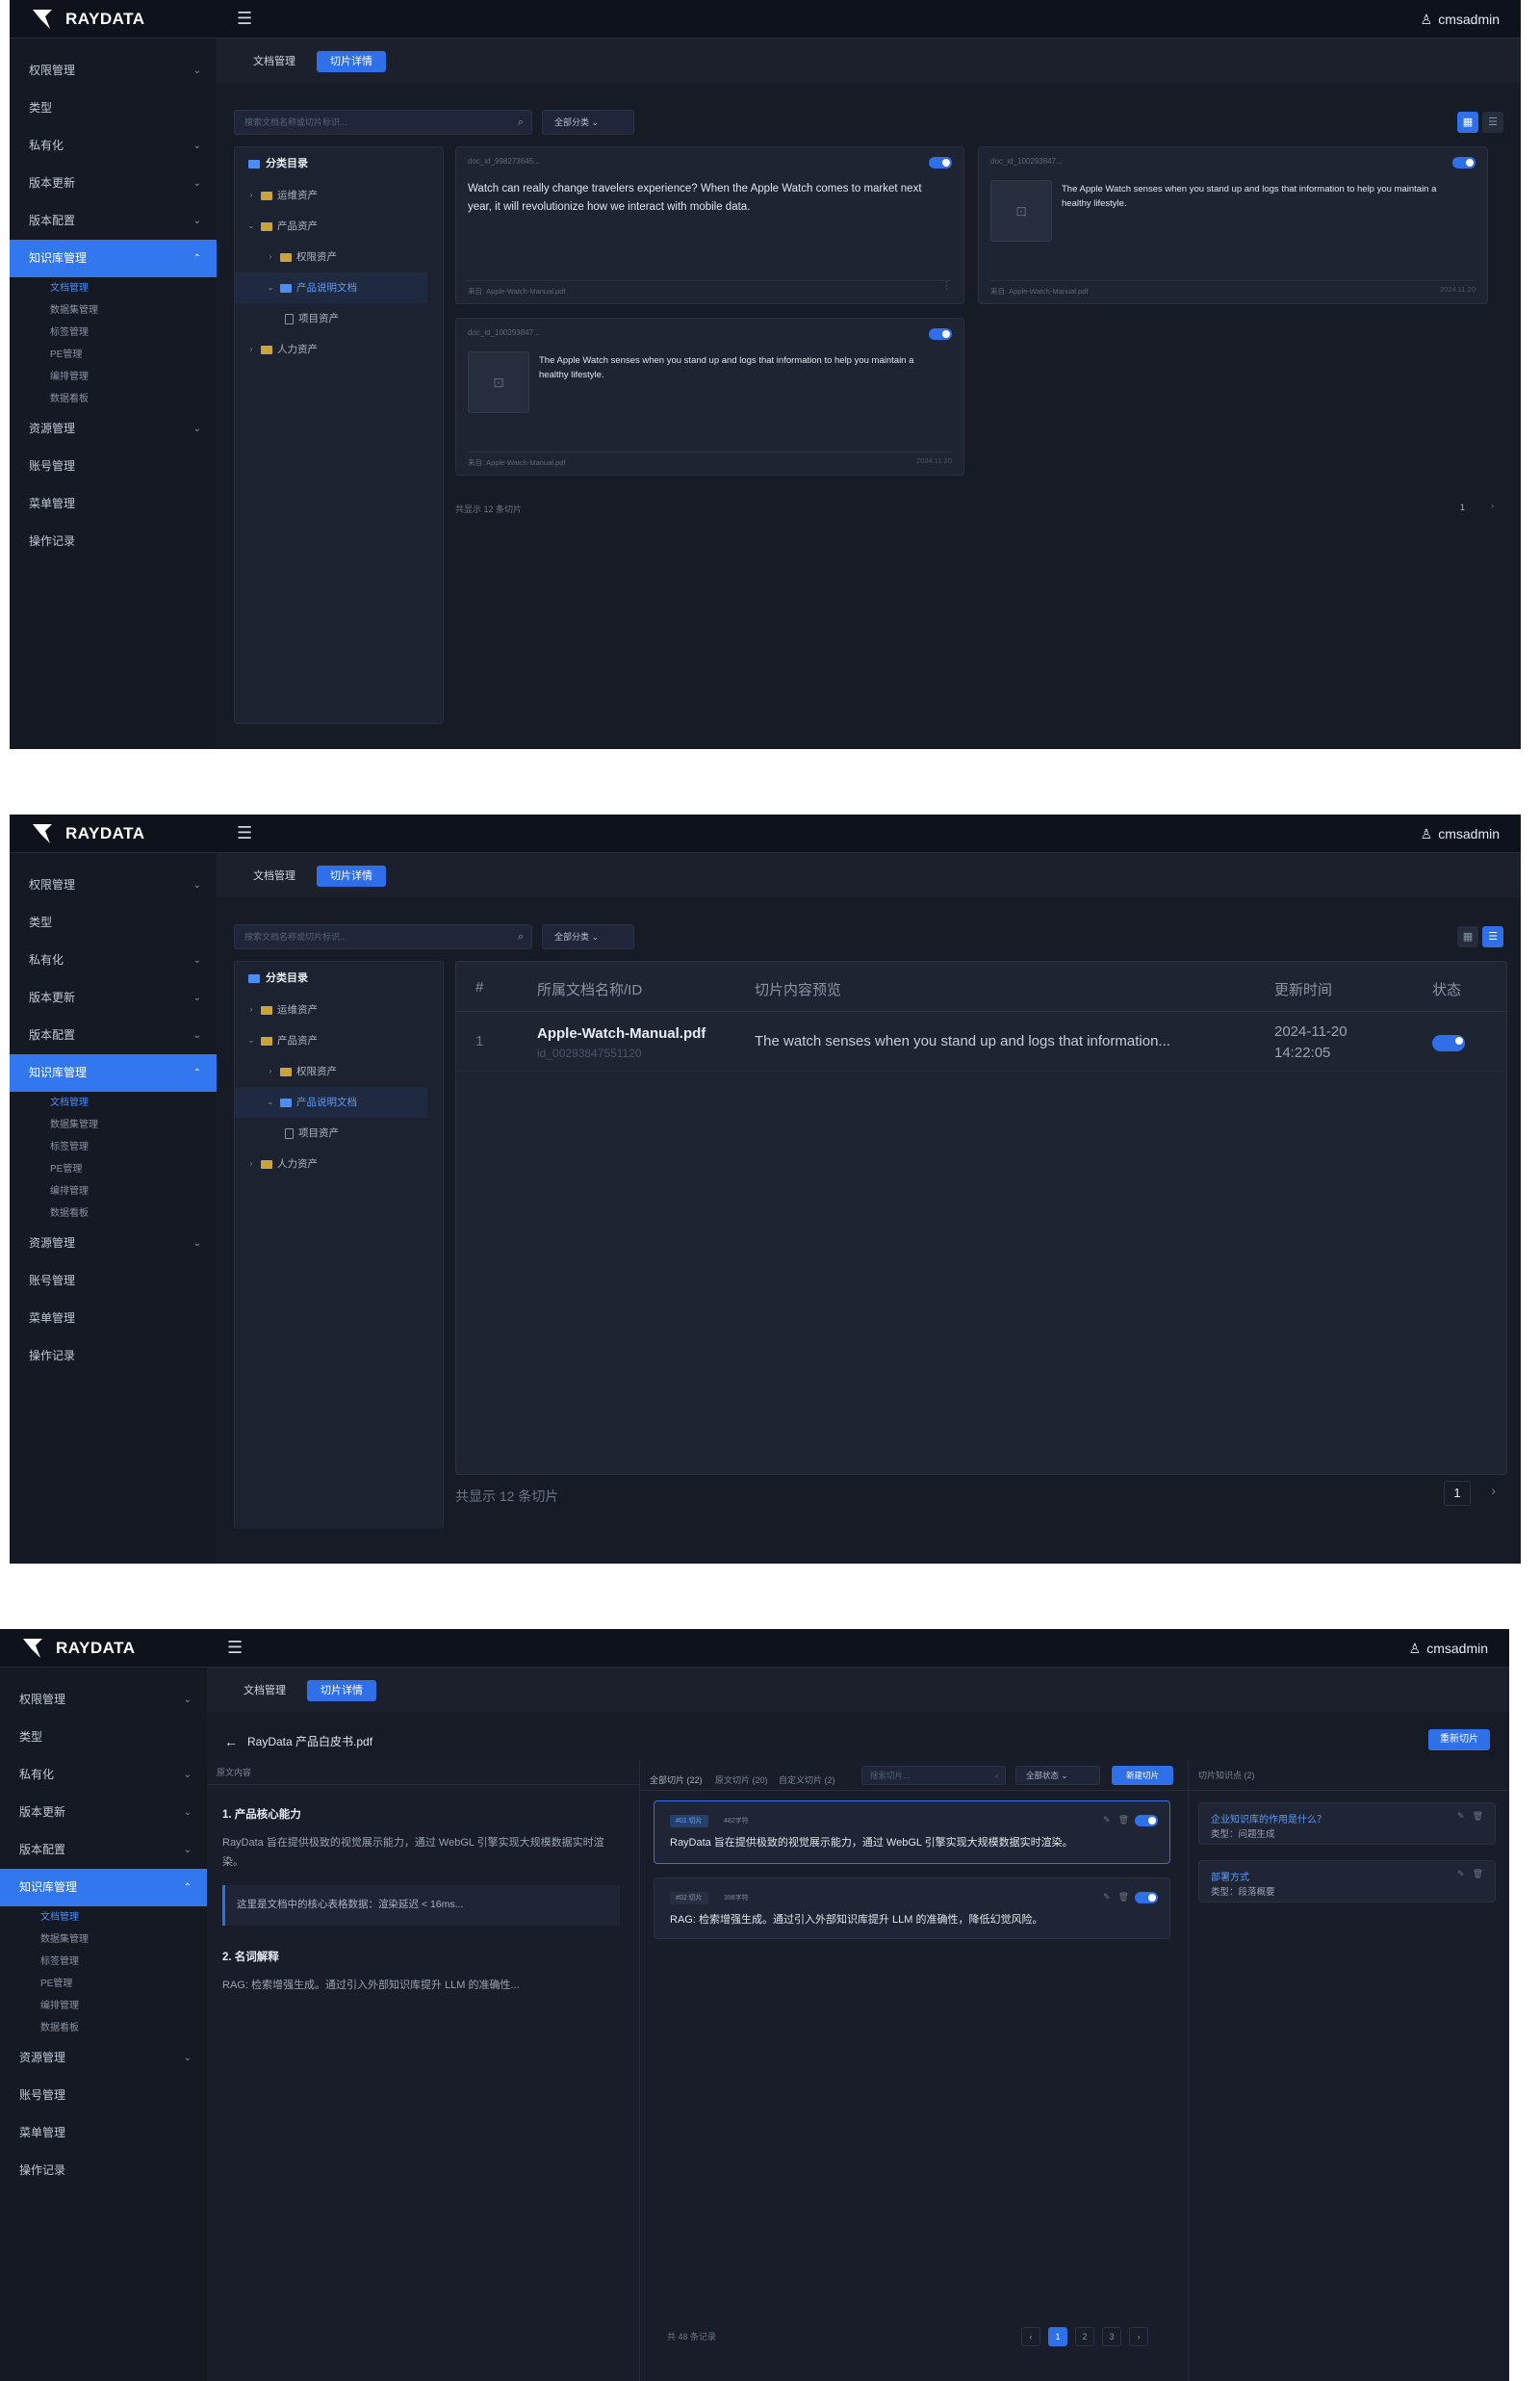 The image size is (1540, 2381). Describe the element at coordinates (621, 1033) in the screenshot. I see `doc-name: Apple-Watch-Manual.pdf` at that location.